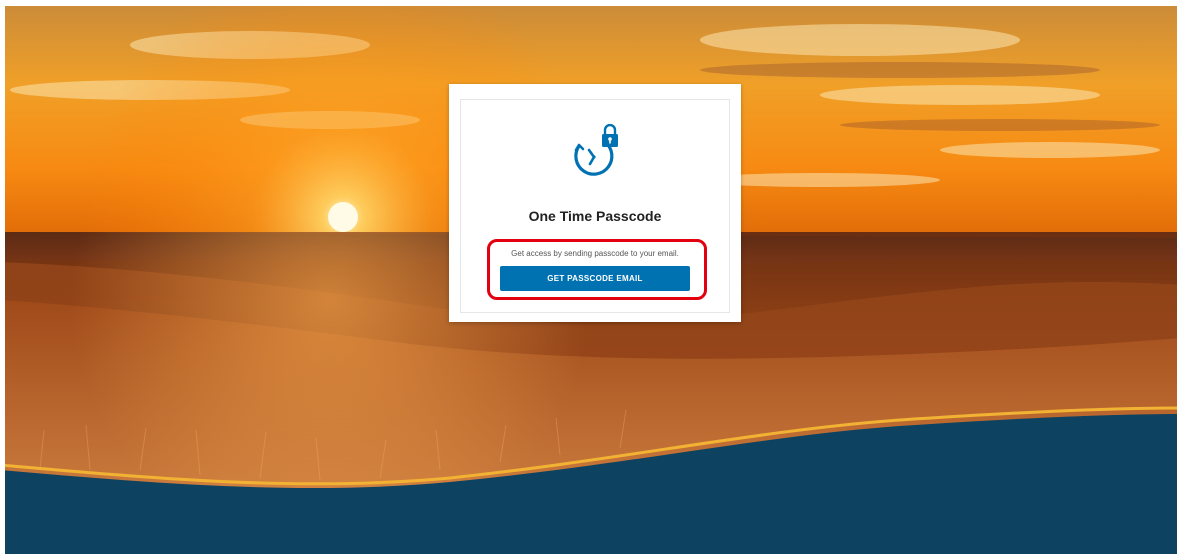 The image size is (1181, 554). I want to click on frame-top, so click(590, 3).